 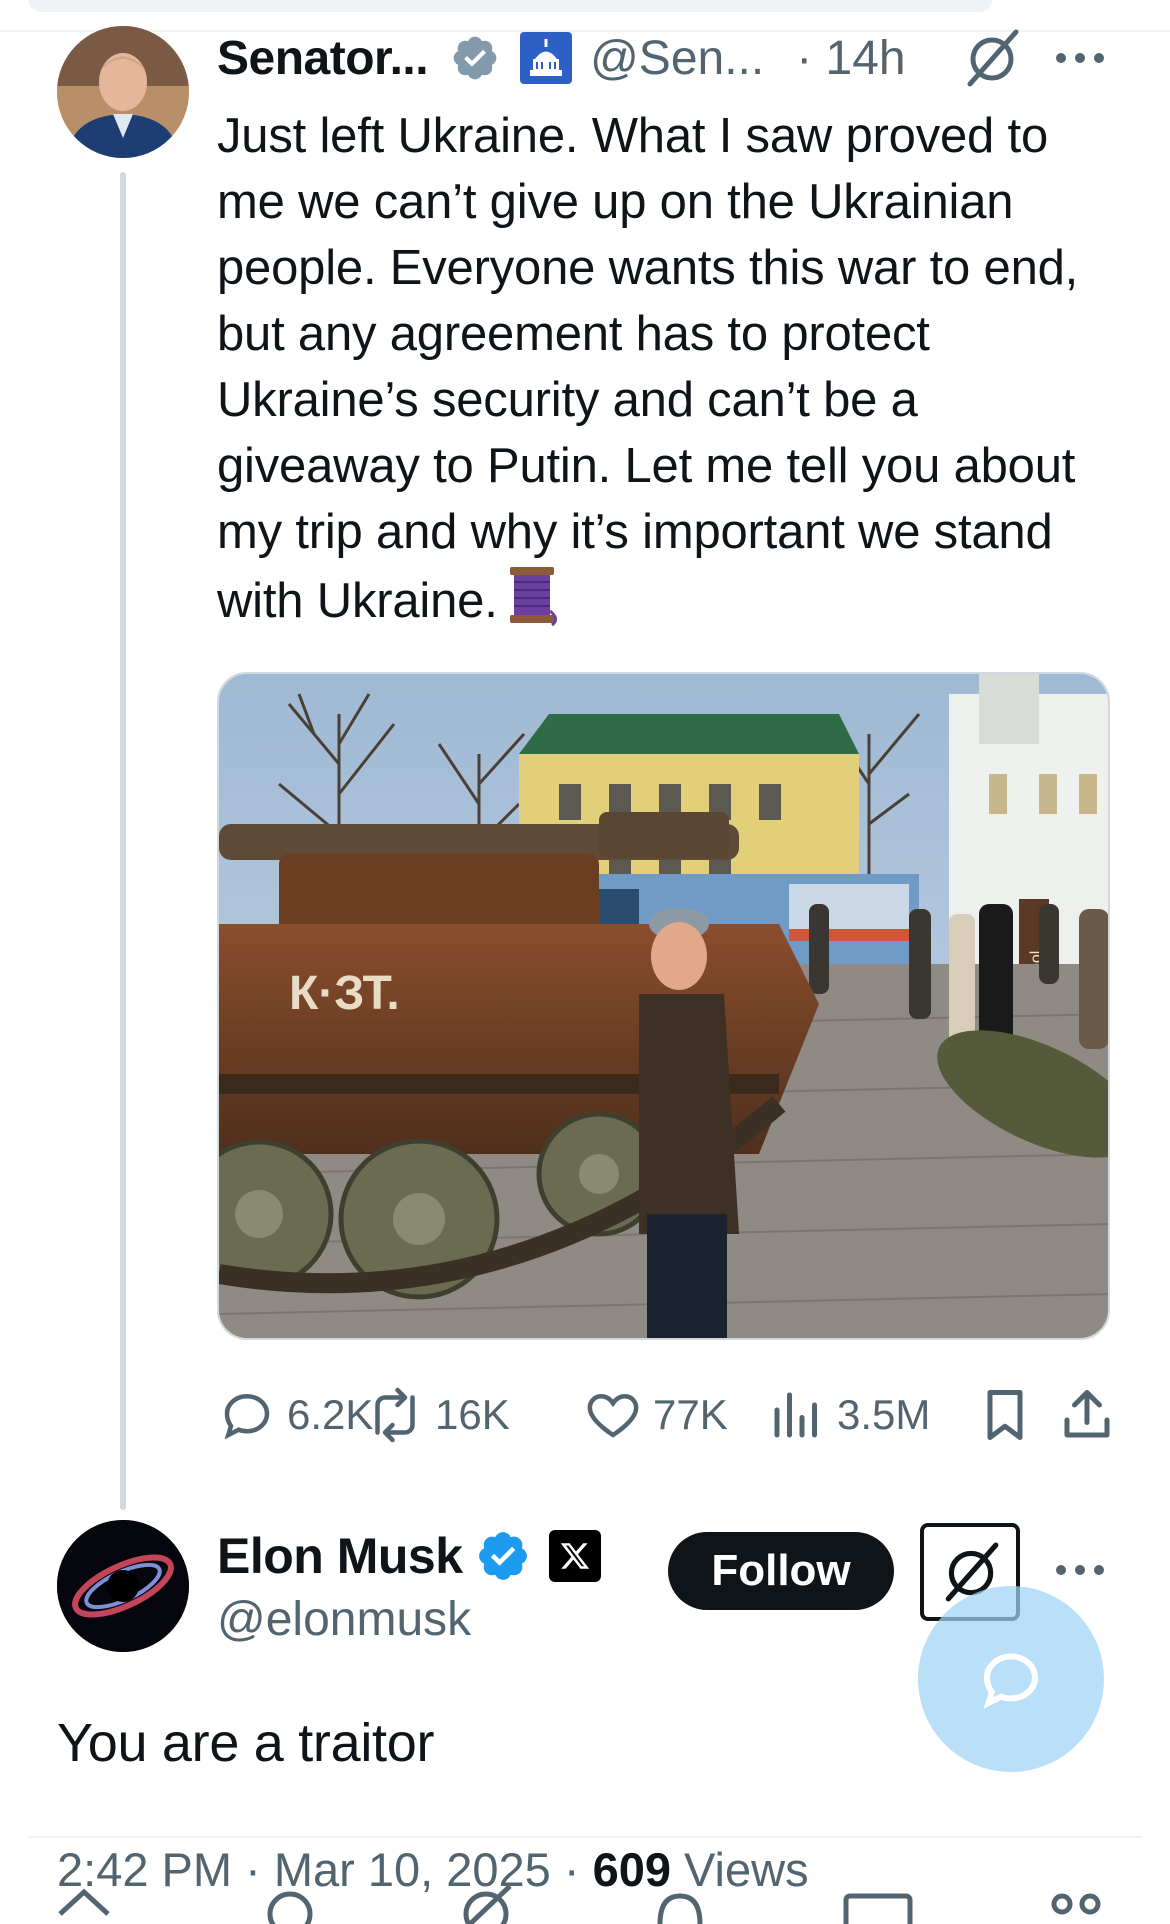 What do you see at coordinates (472, 1414) in the screenshot?
I see `repost-count: 16K` at bounding box center [472, 1414].